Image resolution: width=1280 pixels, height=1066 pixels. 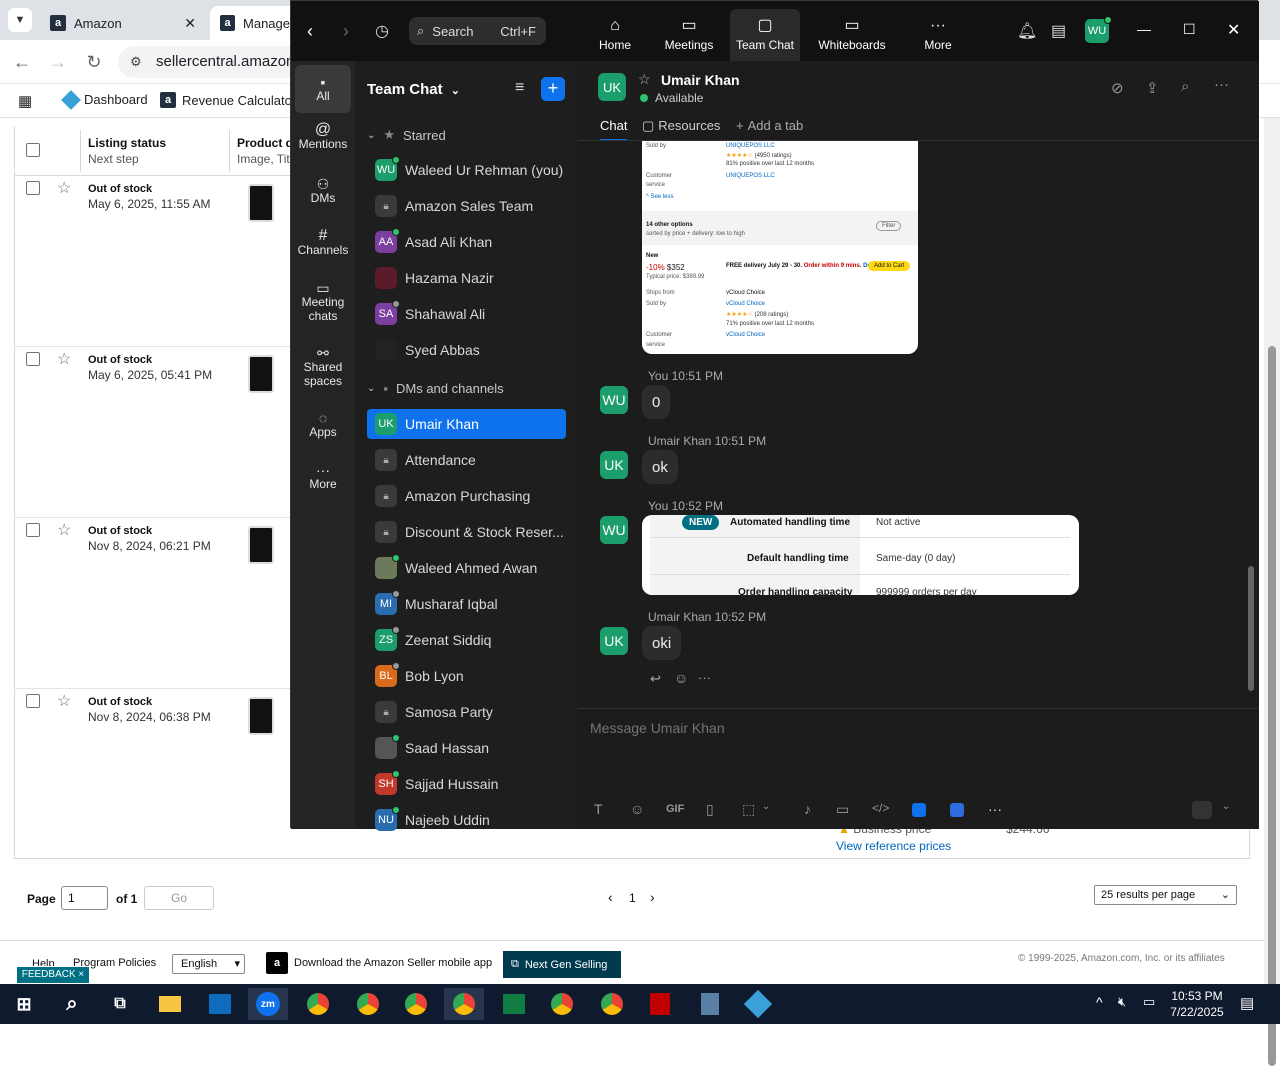 What do you see at coordinates (1098, 29) in the screenshot?
I see `profile-avatar: WU` at bounding box center [1098, 29].